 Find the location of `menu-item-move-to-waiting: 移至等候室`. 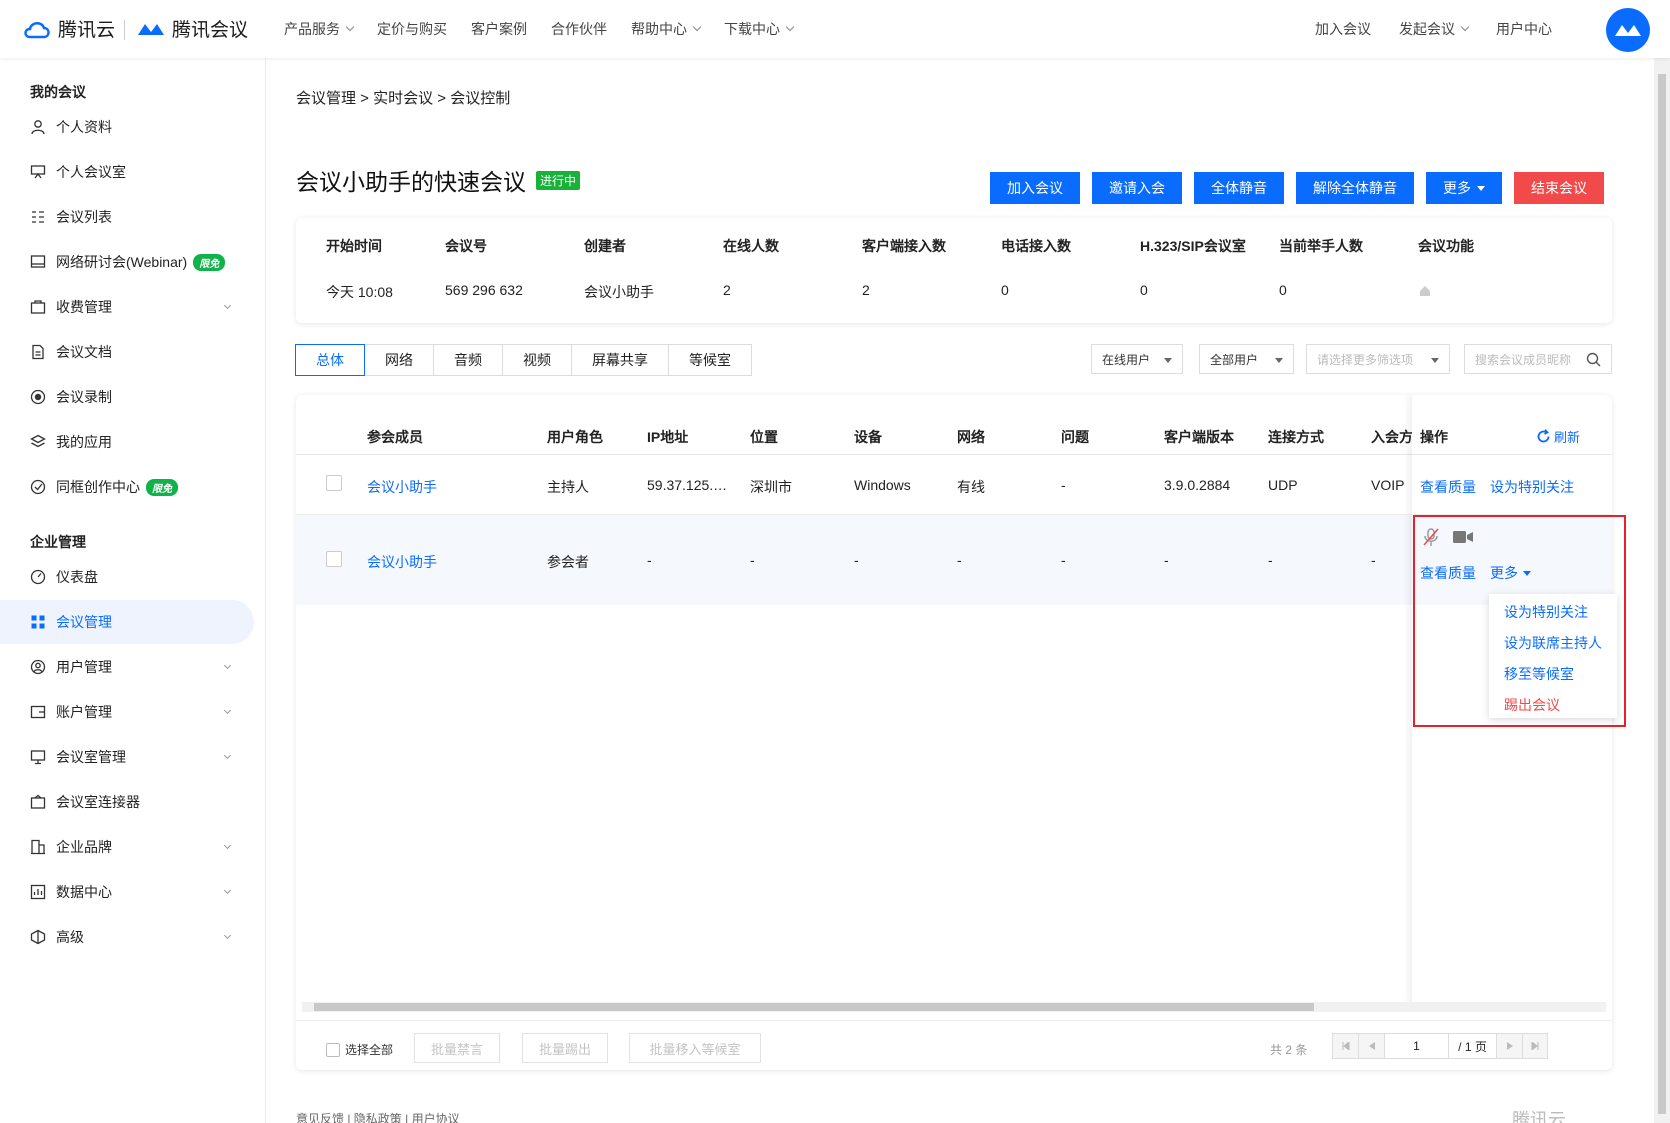

menu-item-move-to-waiting: 移至等候室 is located at coordinates (1539, 674).